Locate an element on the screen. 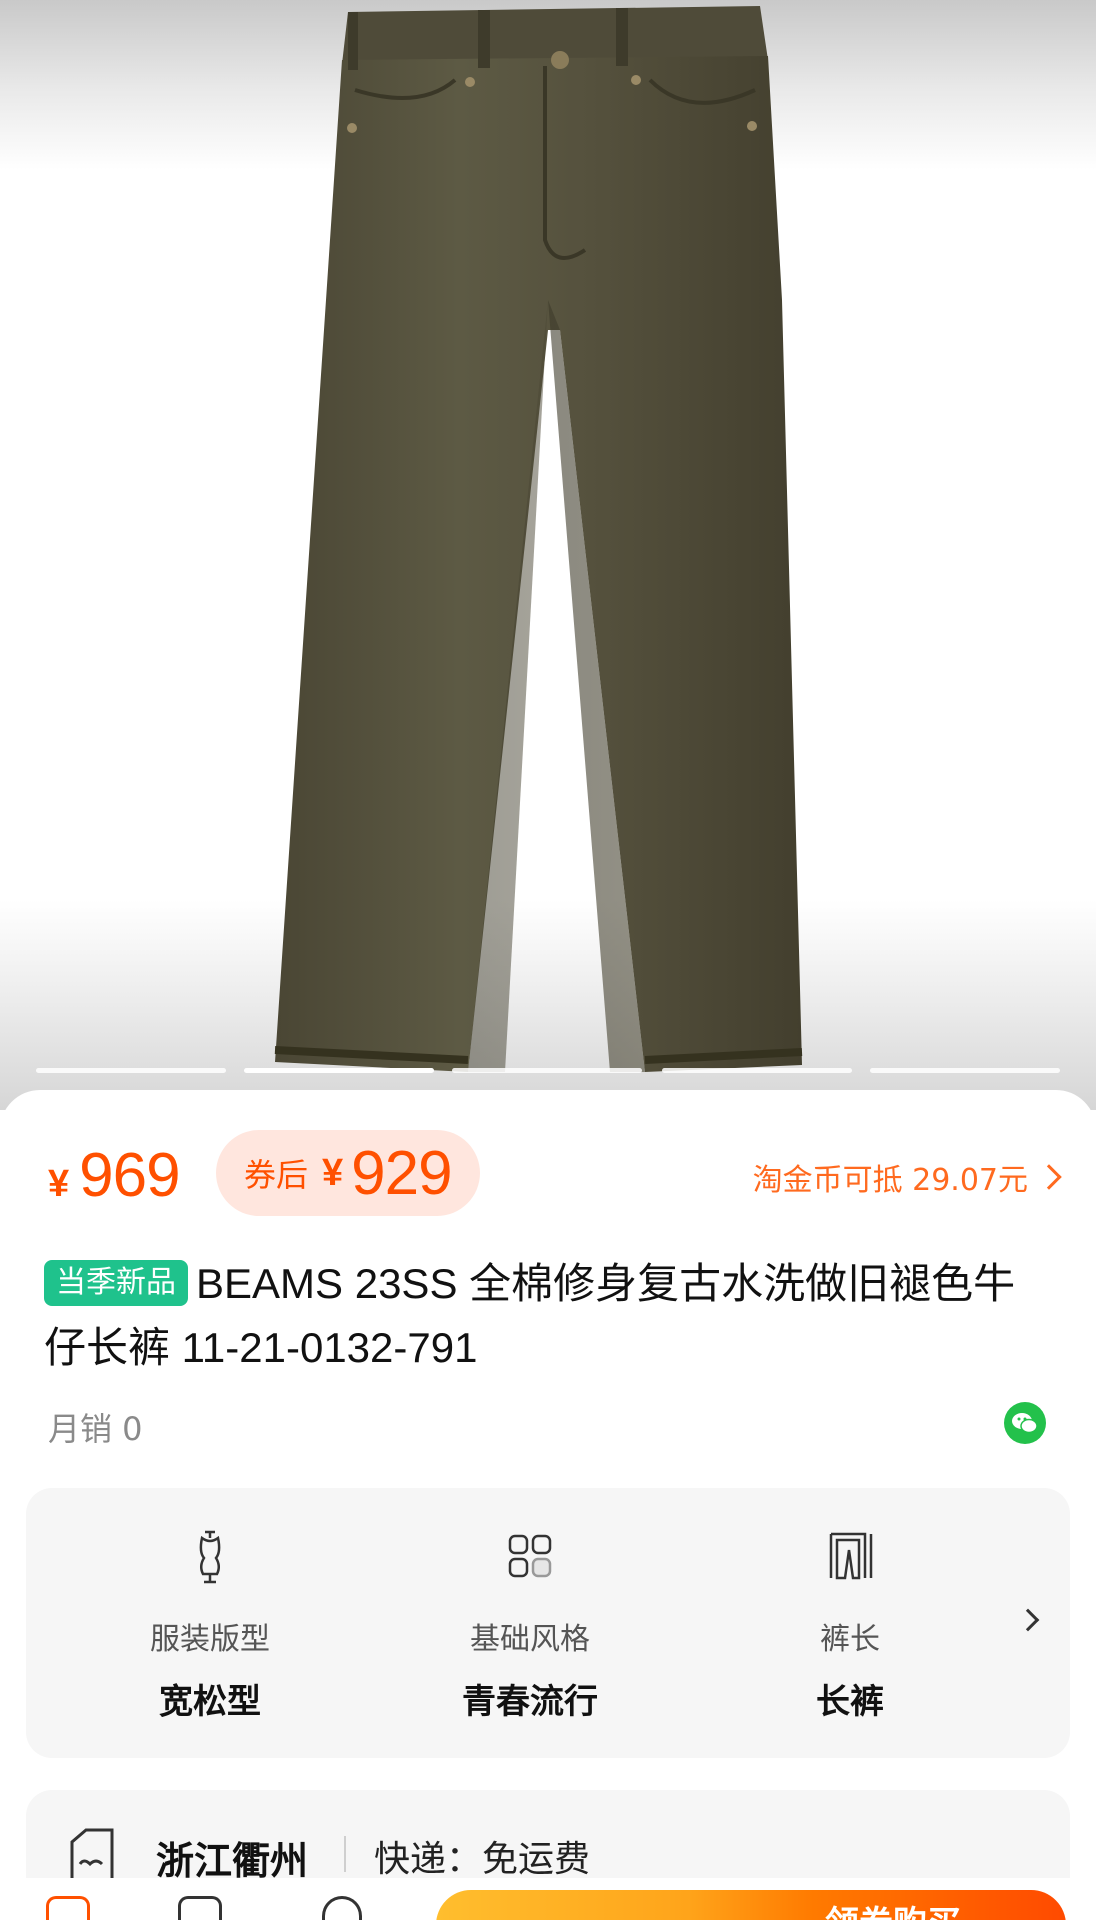 This screenshot has height=1920, width=1096. attribute-label: 基础风格 is located at coordinates (530, 1639).